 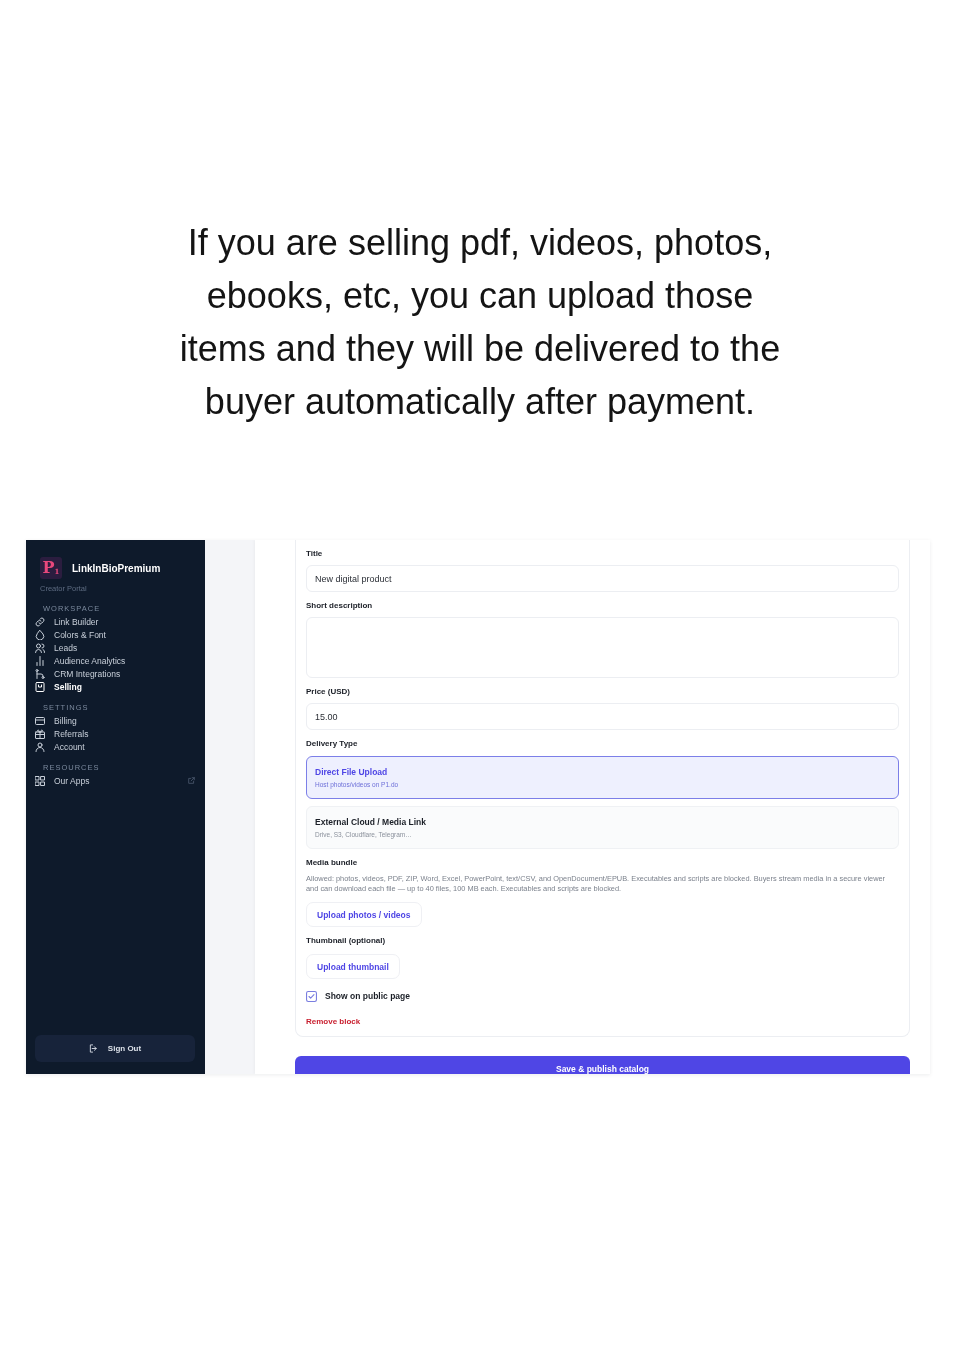 What do you see at coordinates (332, 744) in the screenshot?
I see `field-label: Delivery Type` at bounding box center [332, 744].